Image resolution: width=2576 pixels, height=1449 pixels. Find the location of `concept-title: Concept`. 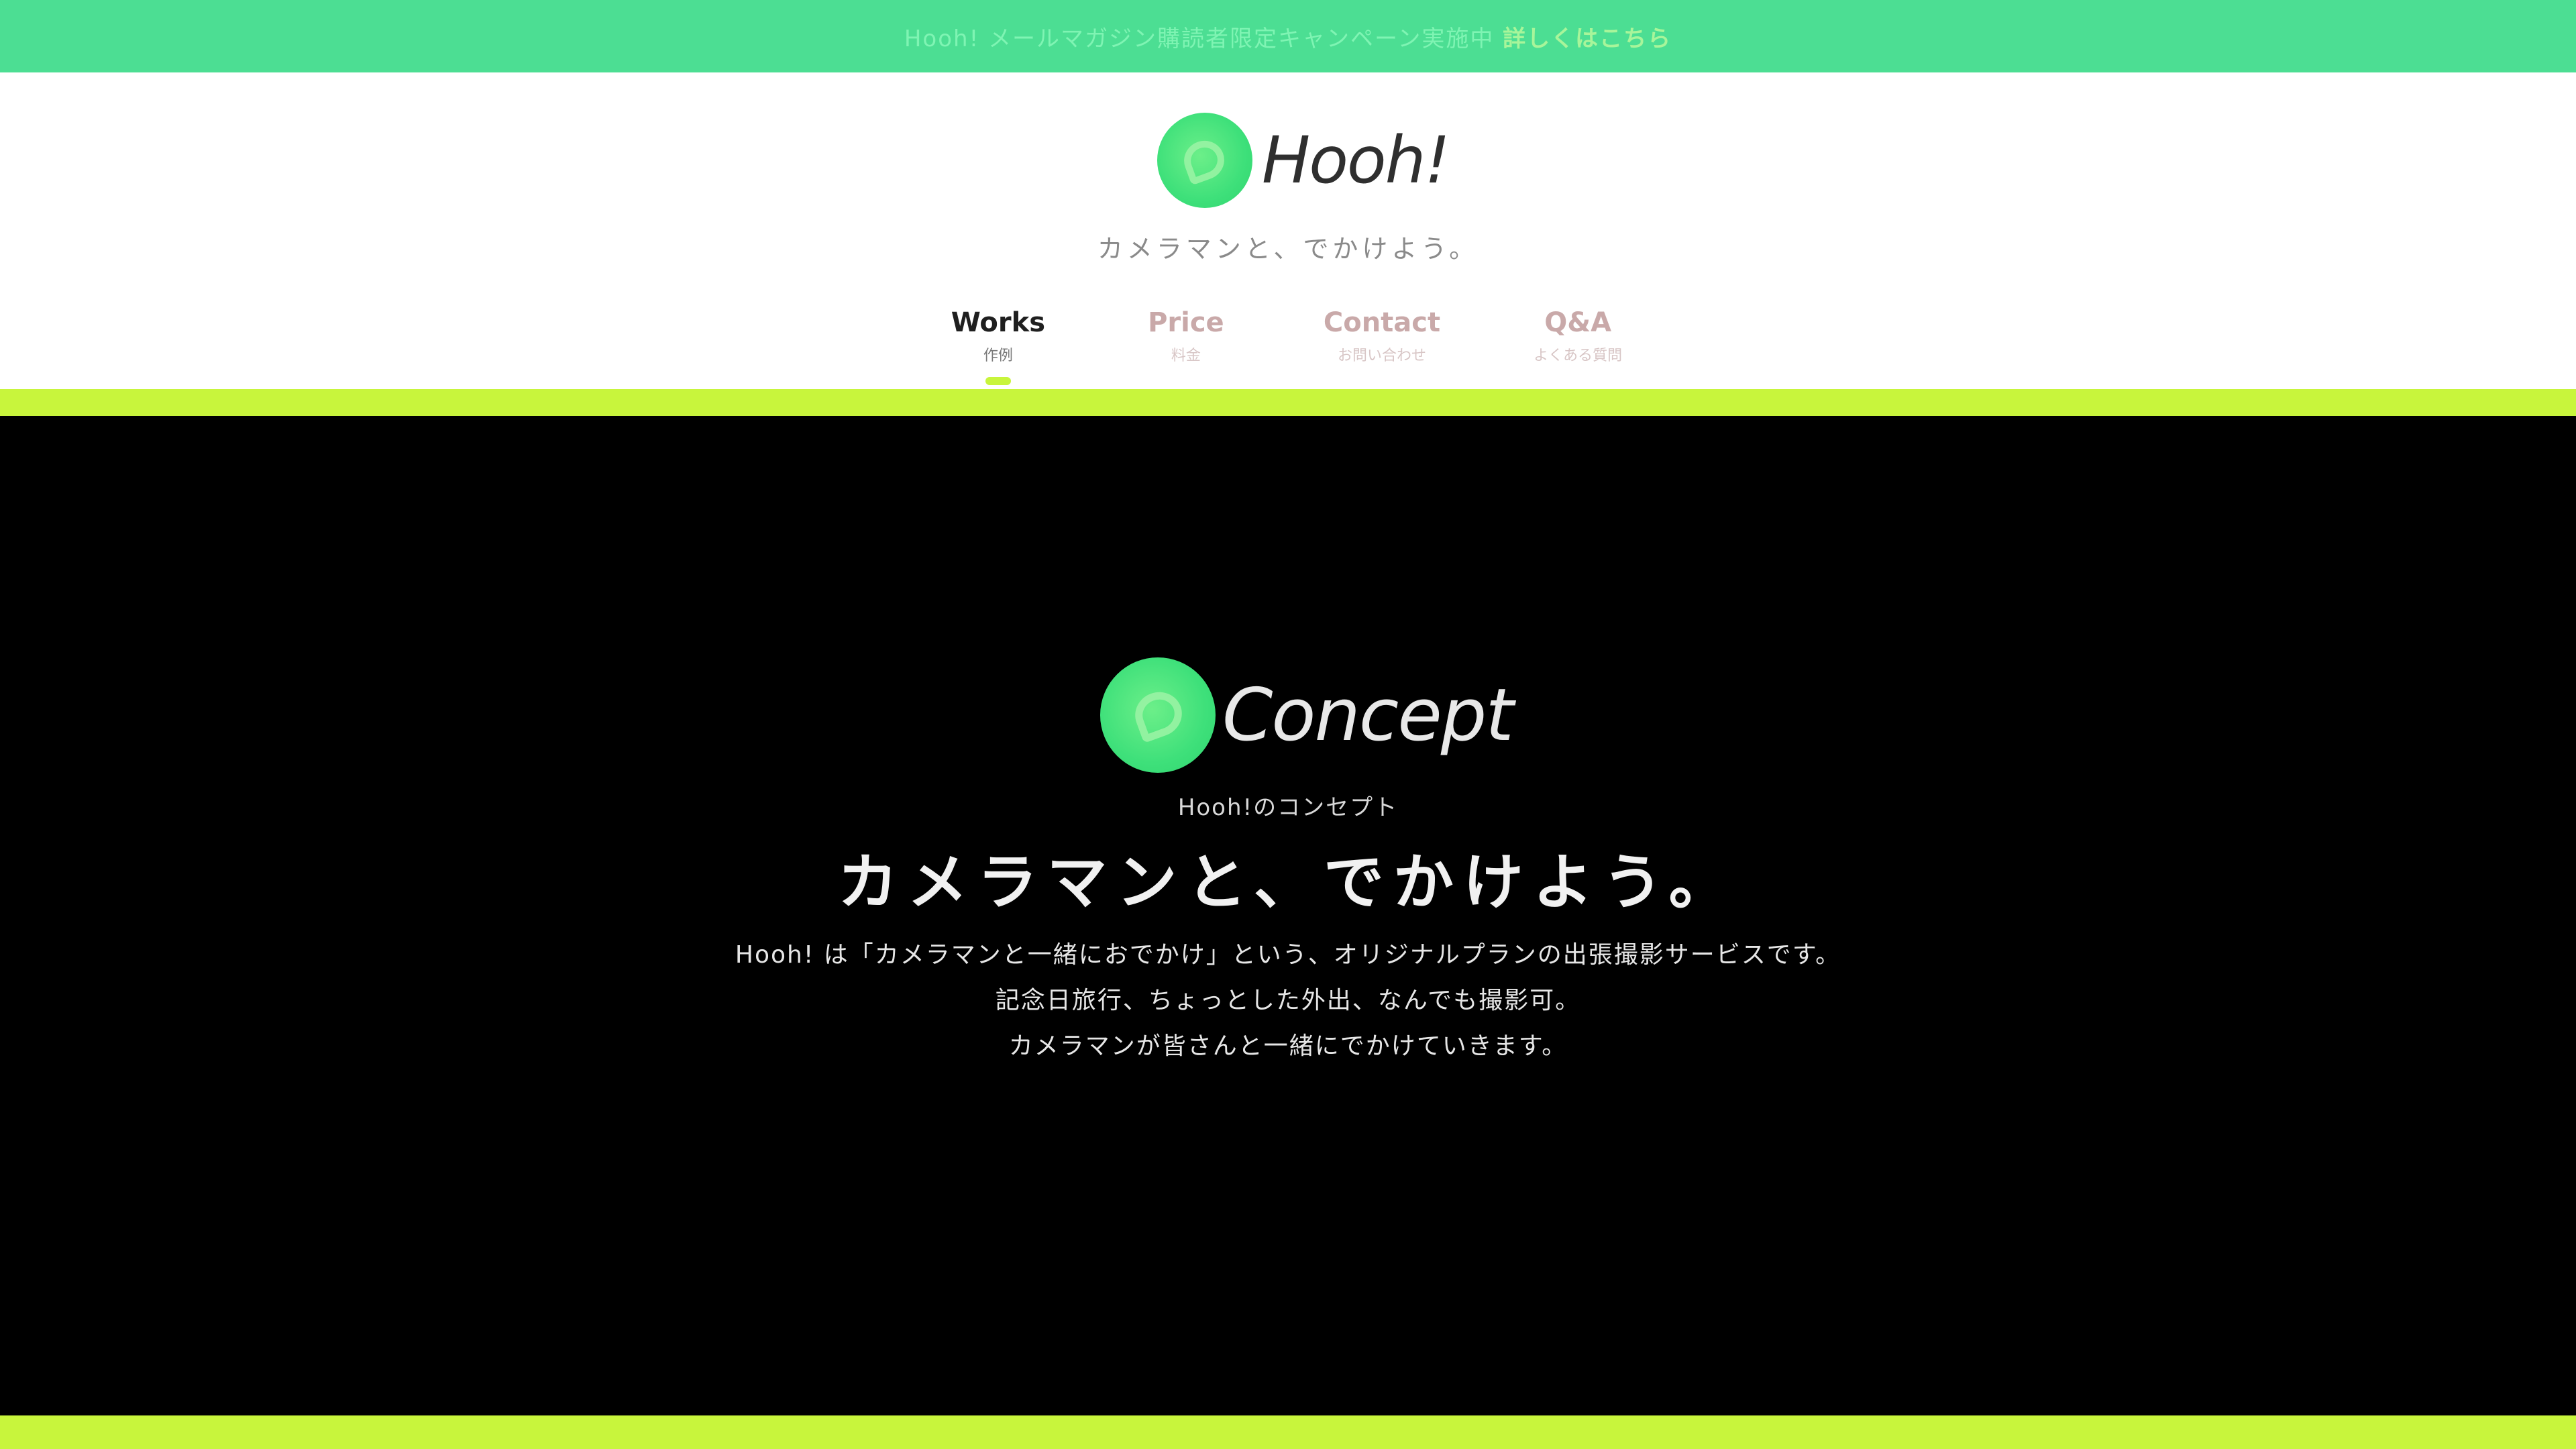

concept-title: Concept is located at coordinates (1368, 715).